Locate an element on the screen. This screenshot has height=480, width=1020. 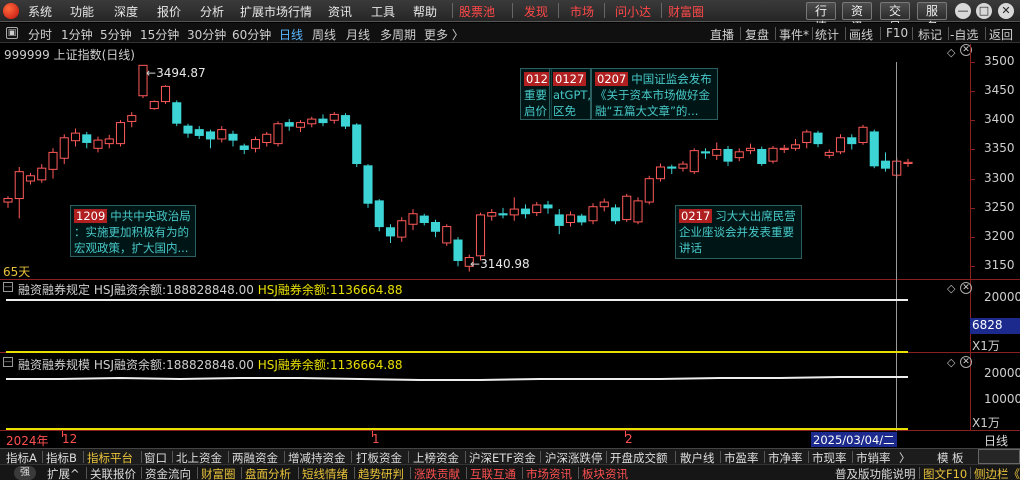
menu-depth: 深度 is located at coordinates (126, 11).